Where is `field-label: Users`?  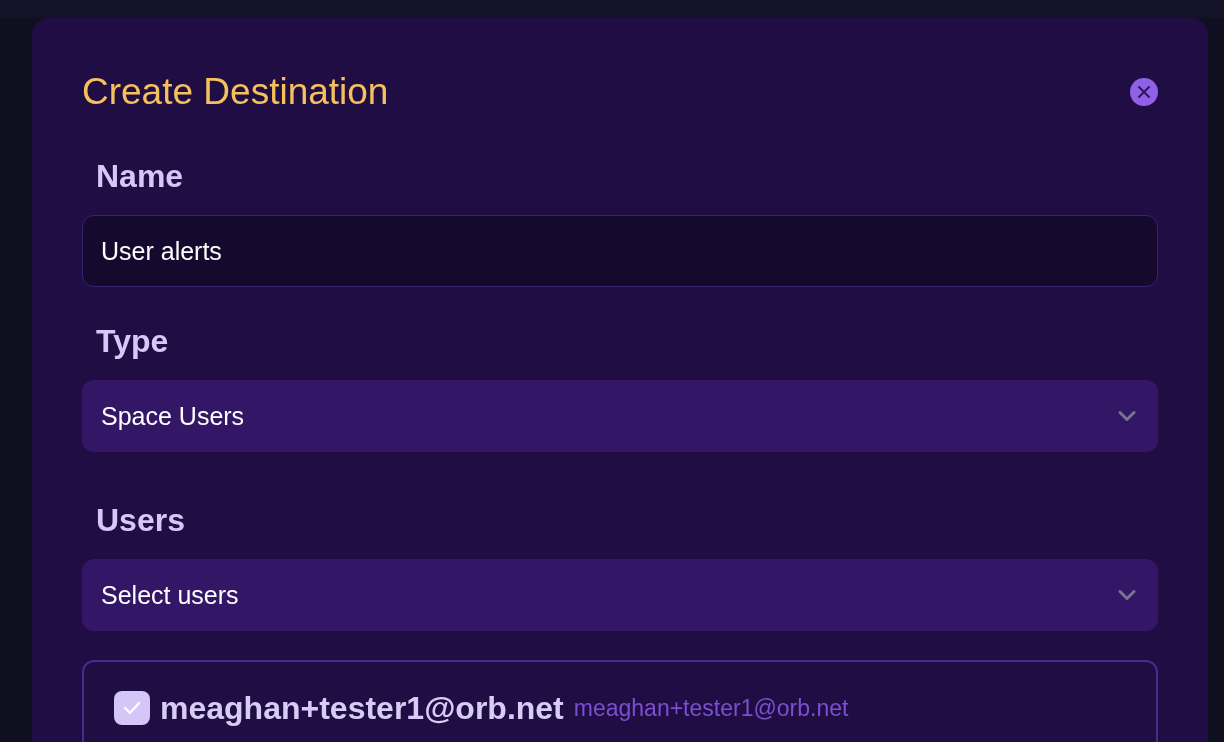
field-label: Users is located at coordinates (140, 520).